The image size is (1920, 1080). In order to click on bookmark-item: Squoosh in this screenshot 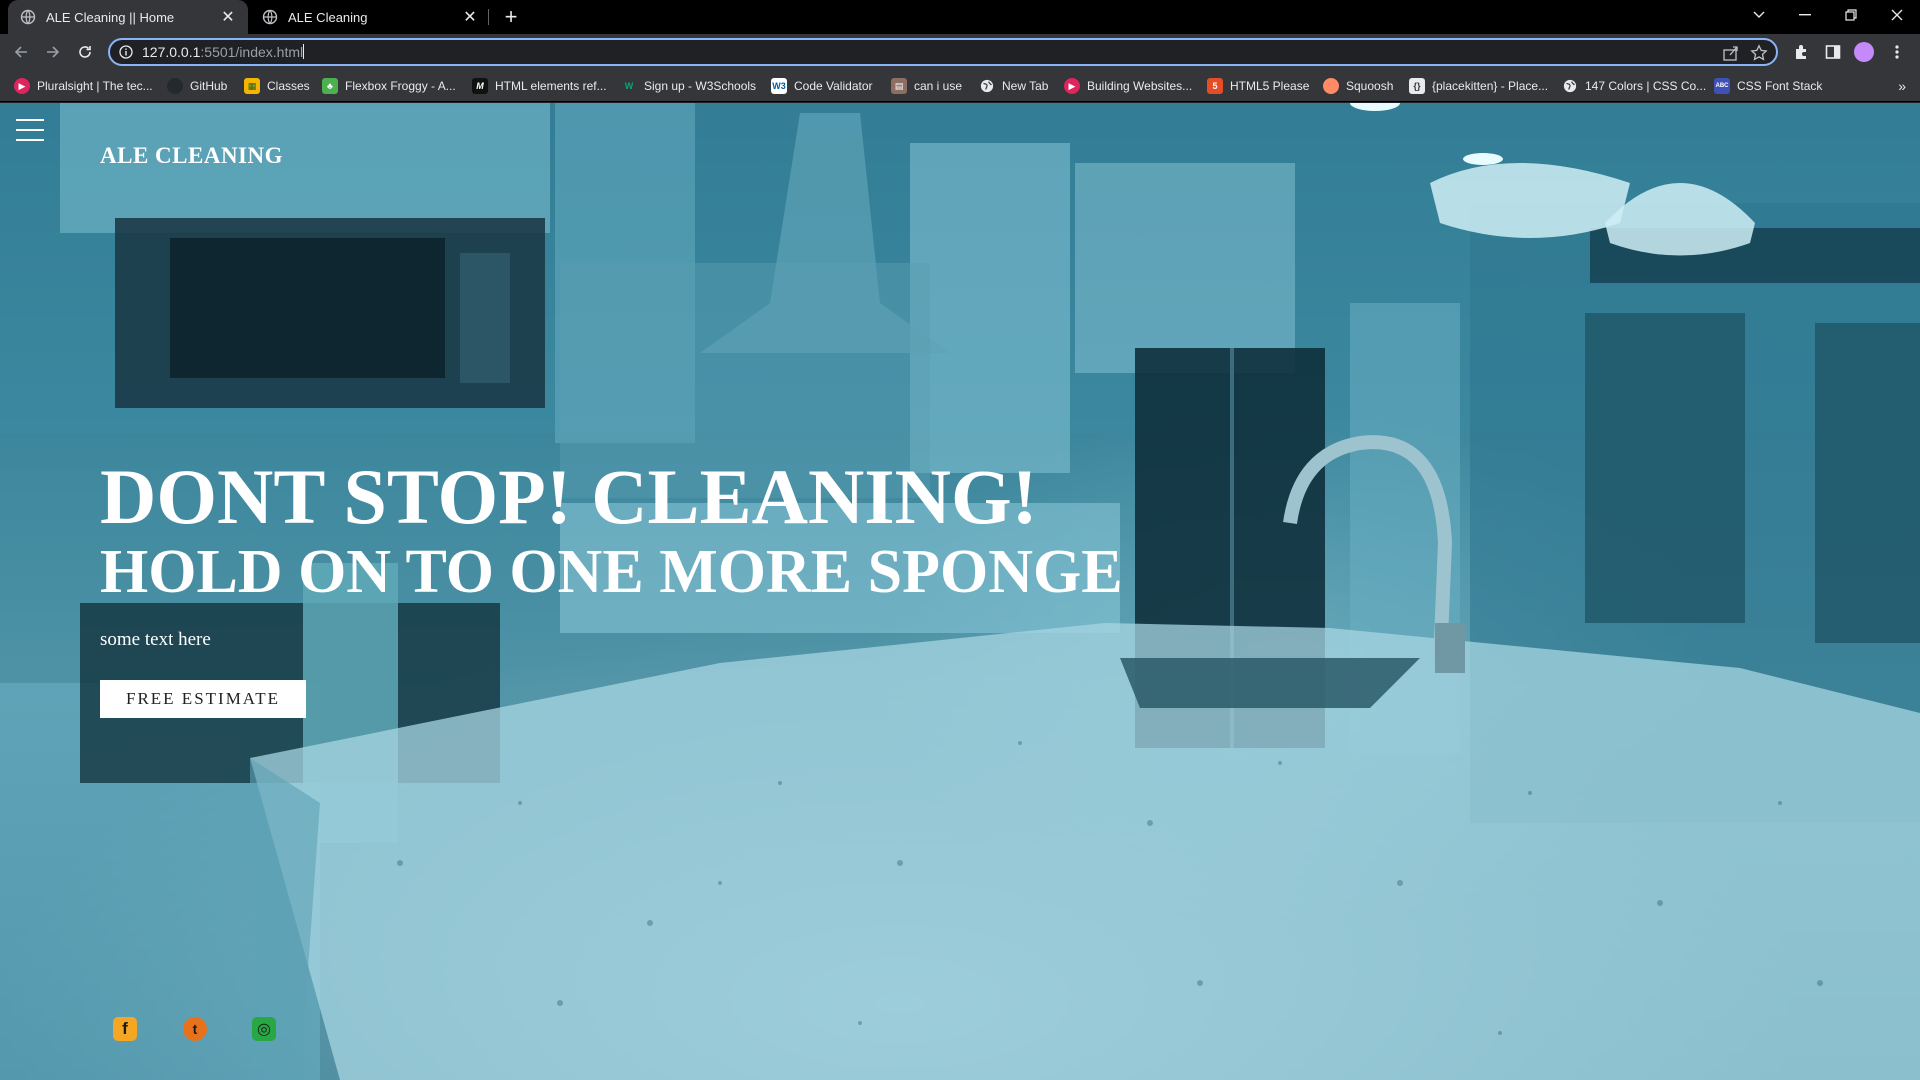, I will do `click(1358, 86)`.